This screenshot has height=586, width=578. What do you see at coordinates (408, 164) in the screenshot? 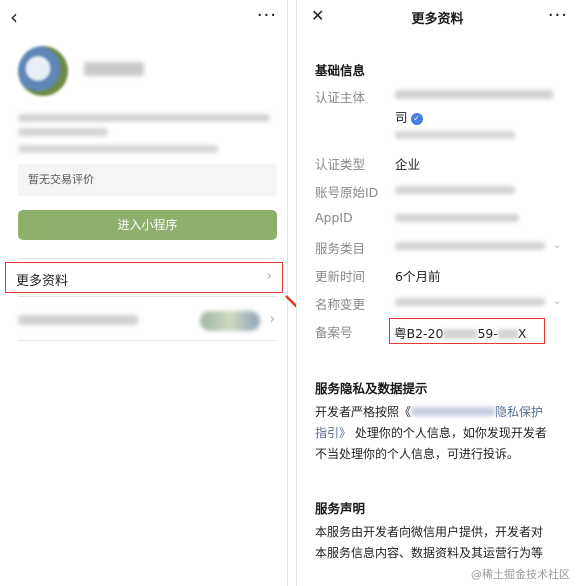
I see `type-value: 企业` at bounding box center [408, 164].